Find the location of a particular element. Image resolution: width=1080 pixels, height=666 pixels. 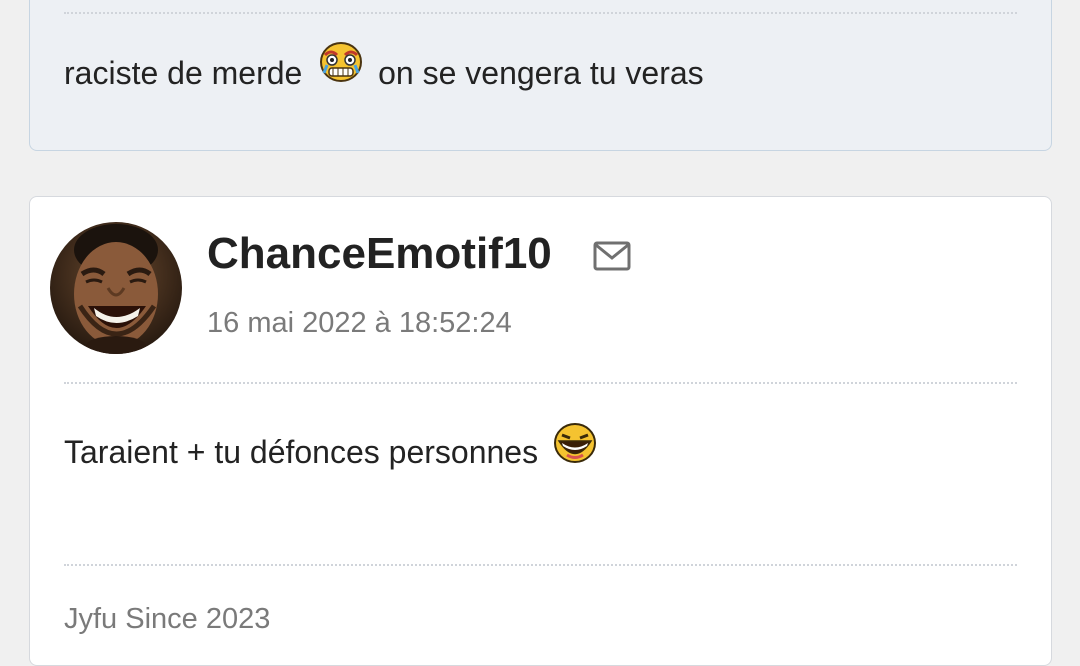

user-avatar is located at coordinates (116, 288).